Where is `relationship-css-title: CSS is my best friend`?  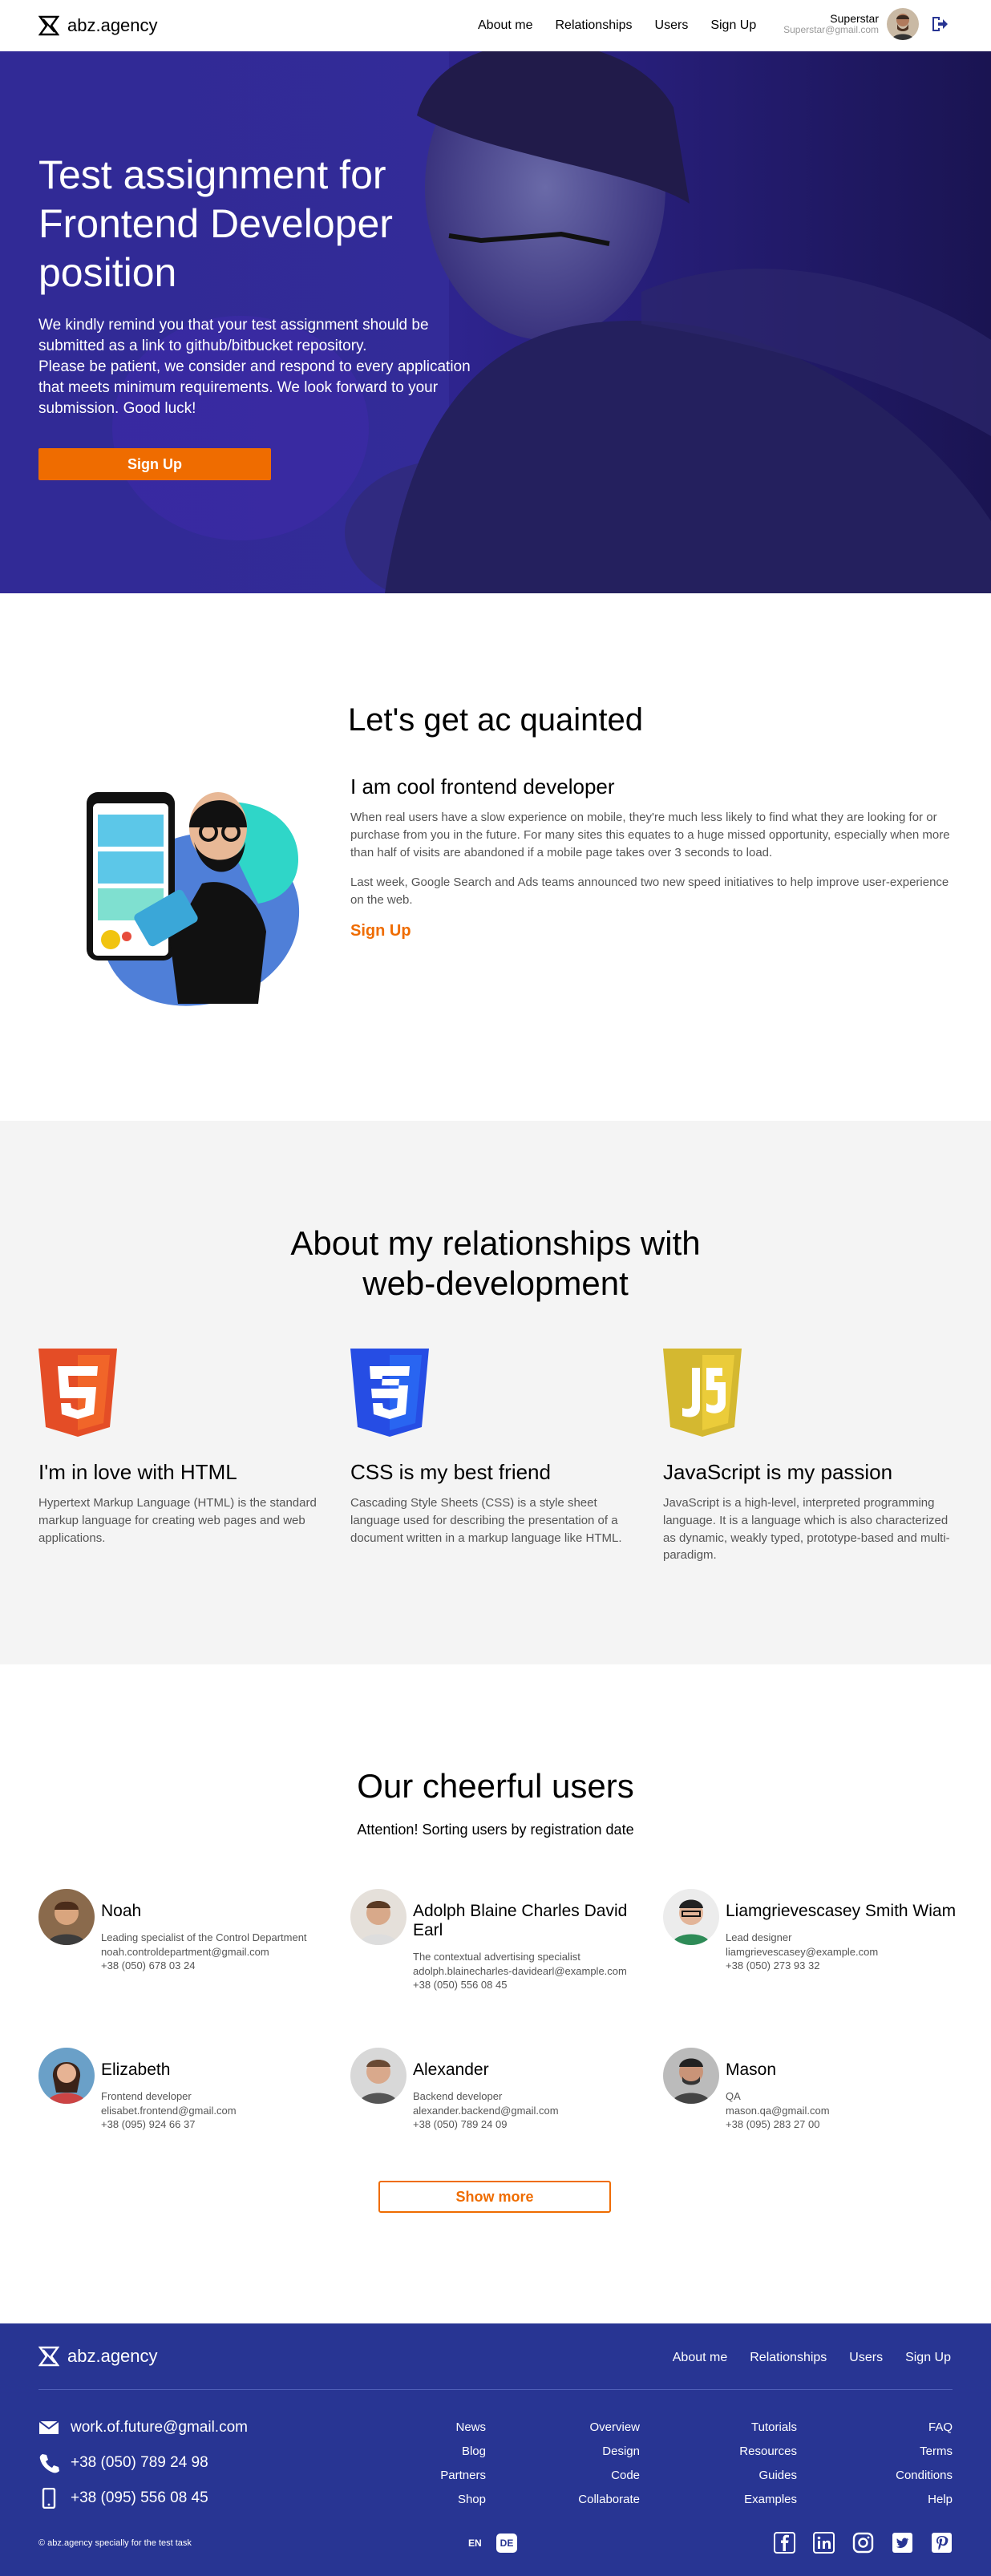 relationship-css-title: CSS is my best friend is located at coordinates (450, 1472).